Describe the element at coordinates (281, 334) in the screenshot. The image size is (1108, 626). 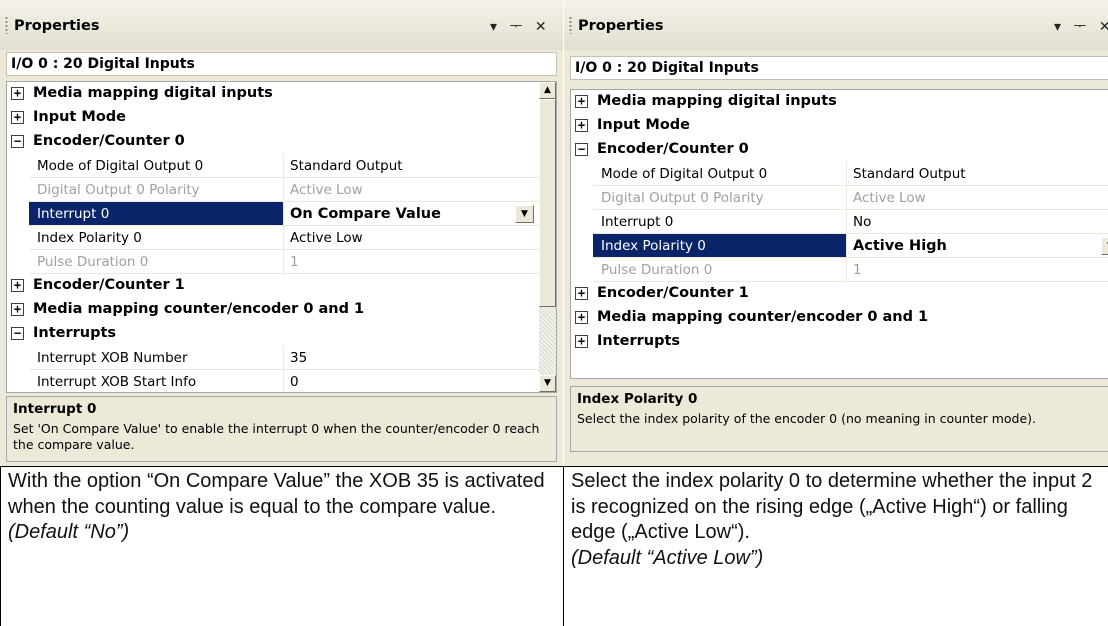
I see `category-interrupts: − Interrupts` at that location.